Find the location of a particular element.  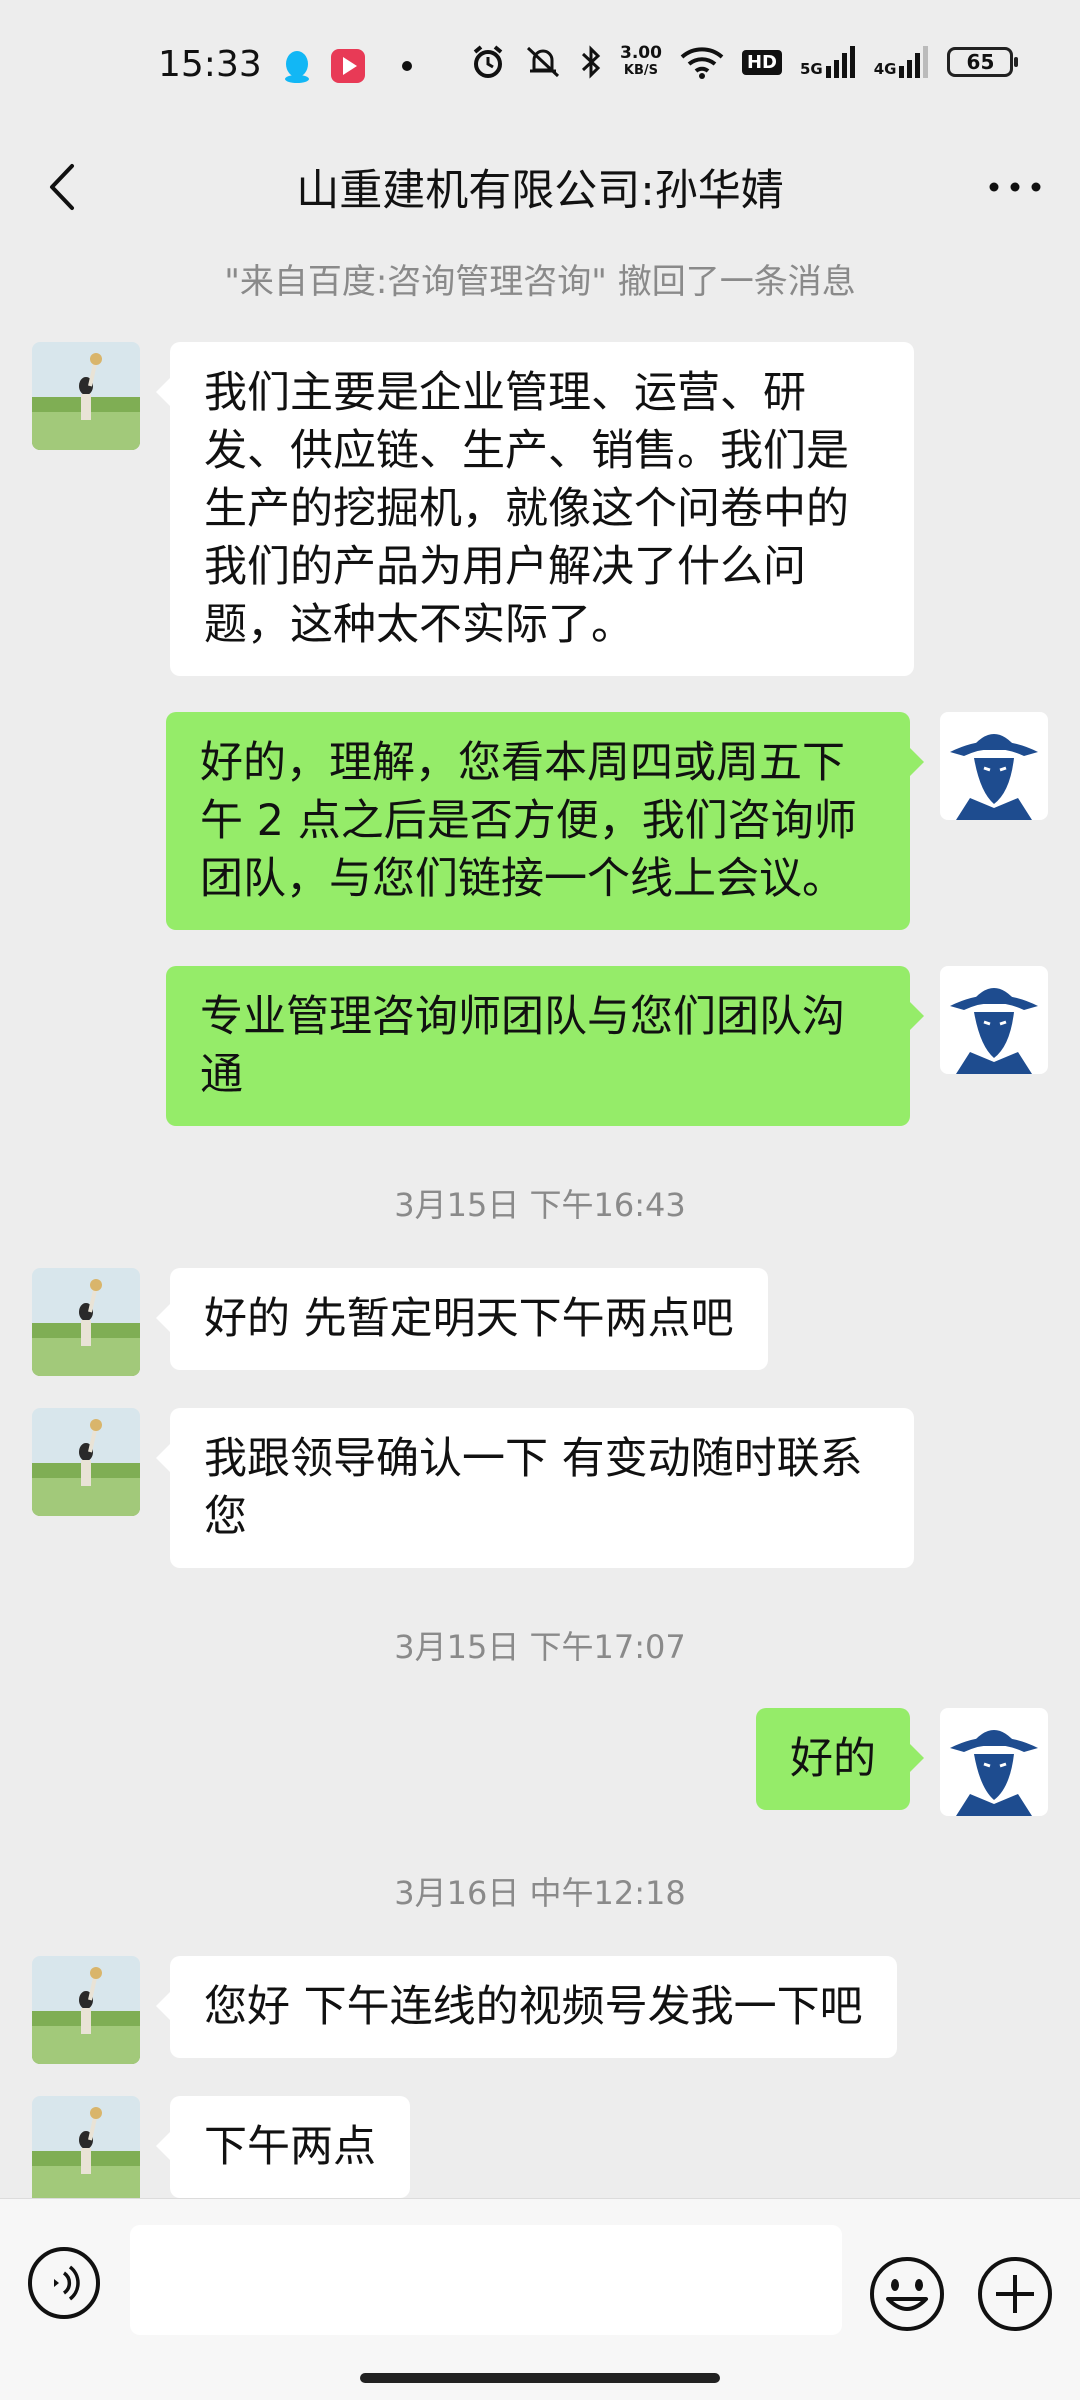

dot-icon is located at coordinates (407, 66).